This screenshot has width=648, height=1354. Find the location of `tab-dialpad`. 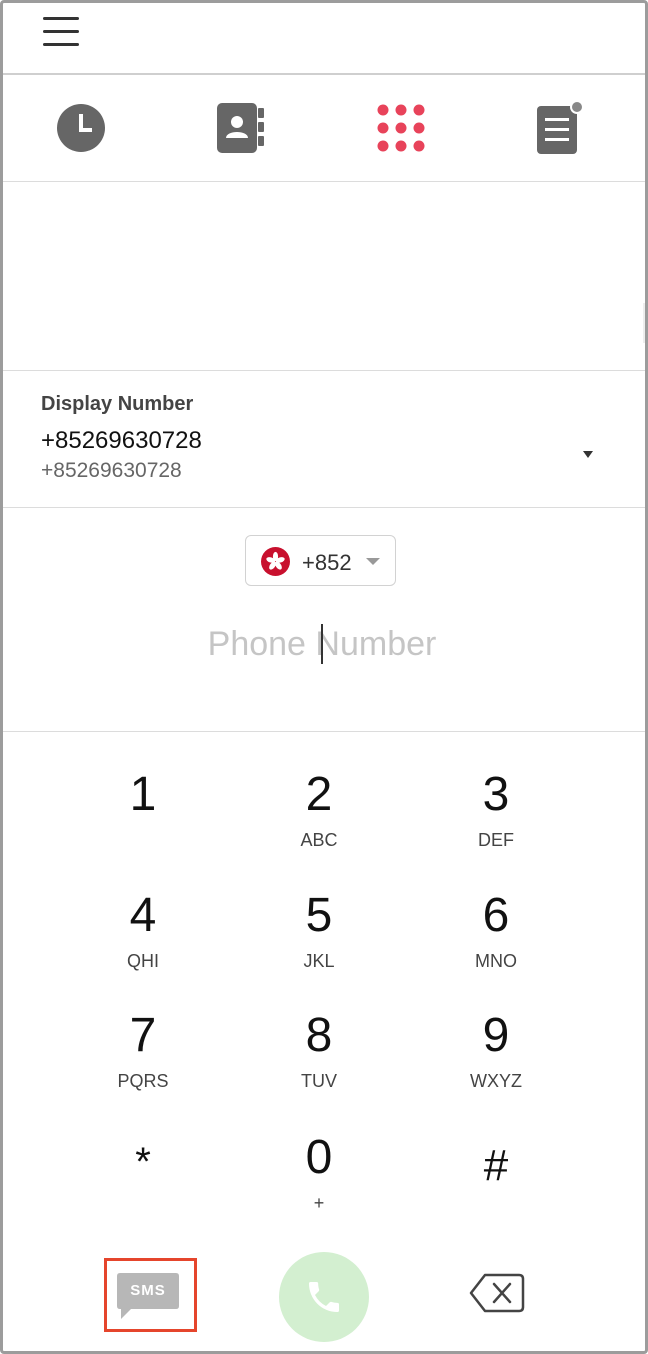

tab-dialpad is located at coordinates (401, 128).